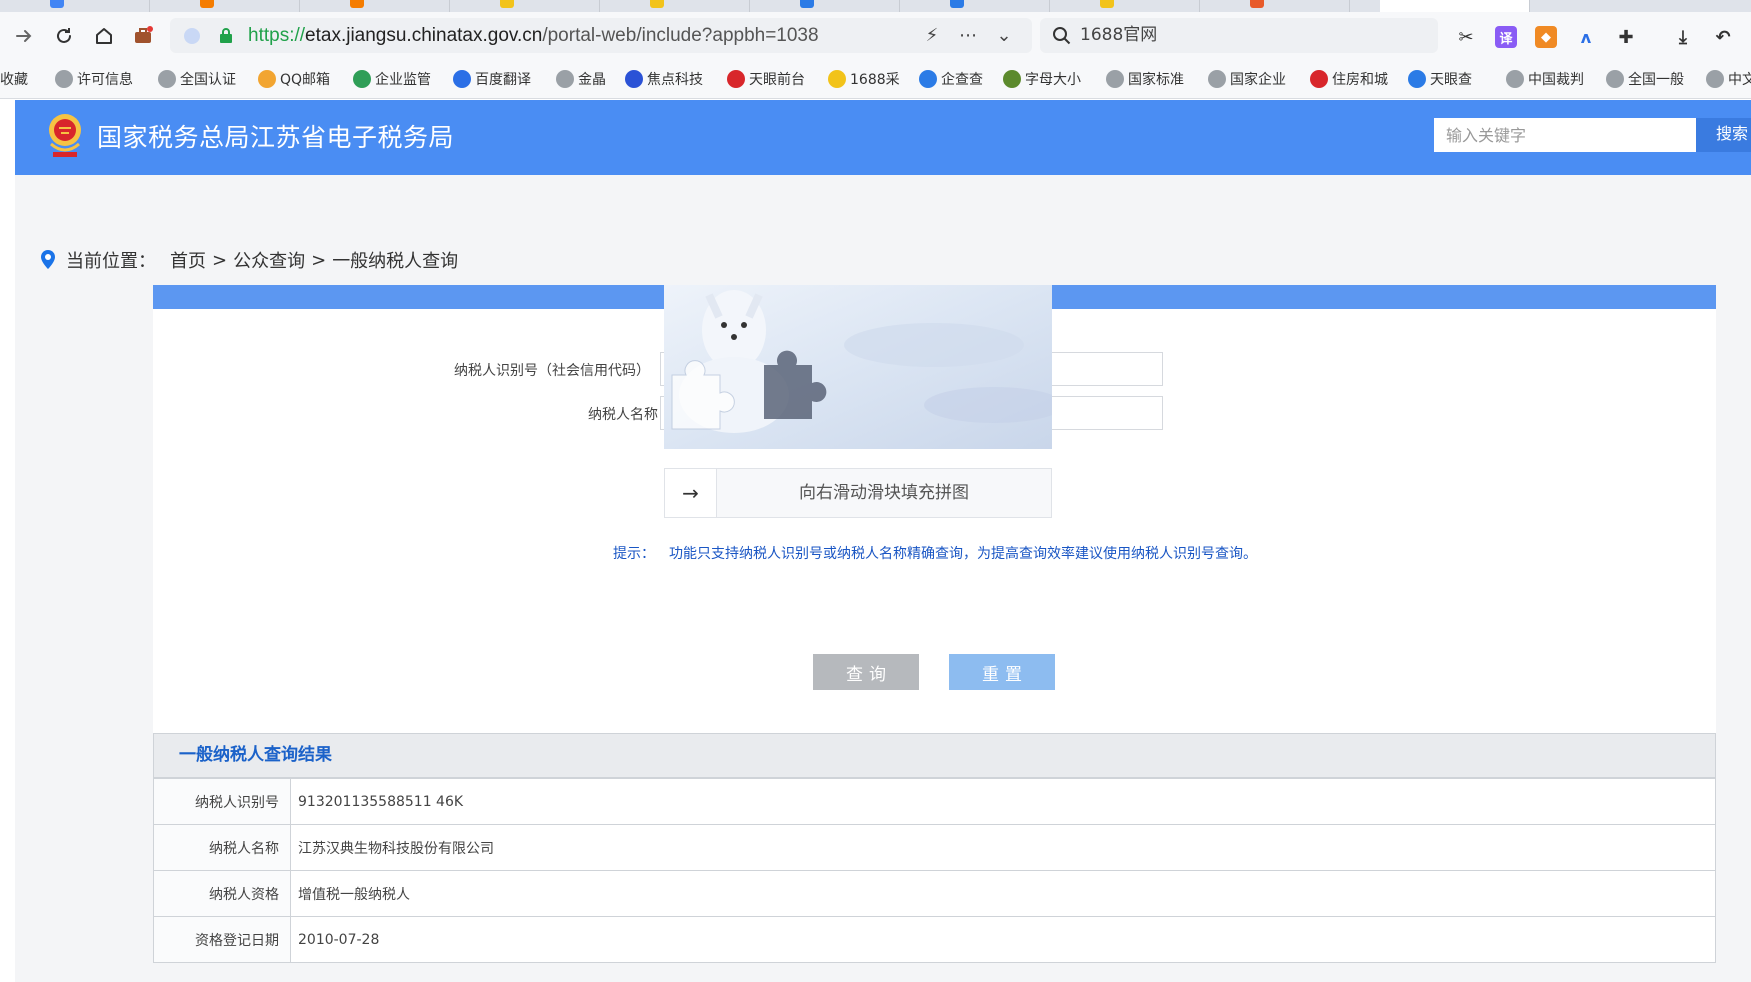 This screenshot has height=982, width=1751. Describe the element at coordinates (1546, 37) in the screenshot. I see `fox-icon: ◆` at that location.